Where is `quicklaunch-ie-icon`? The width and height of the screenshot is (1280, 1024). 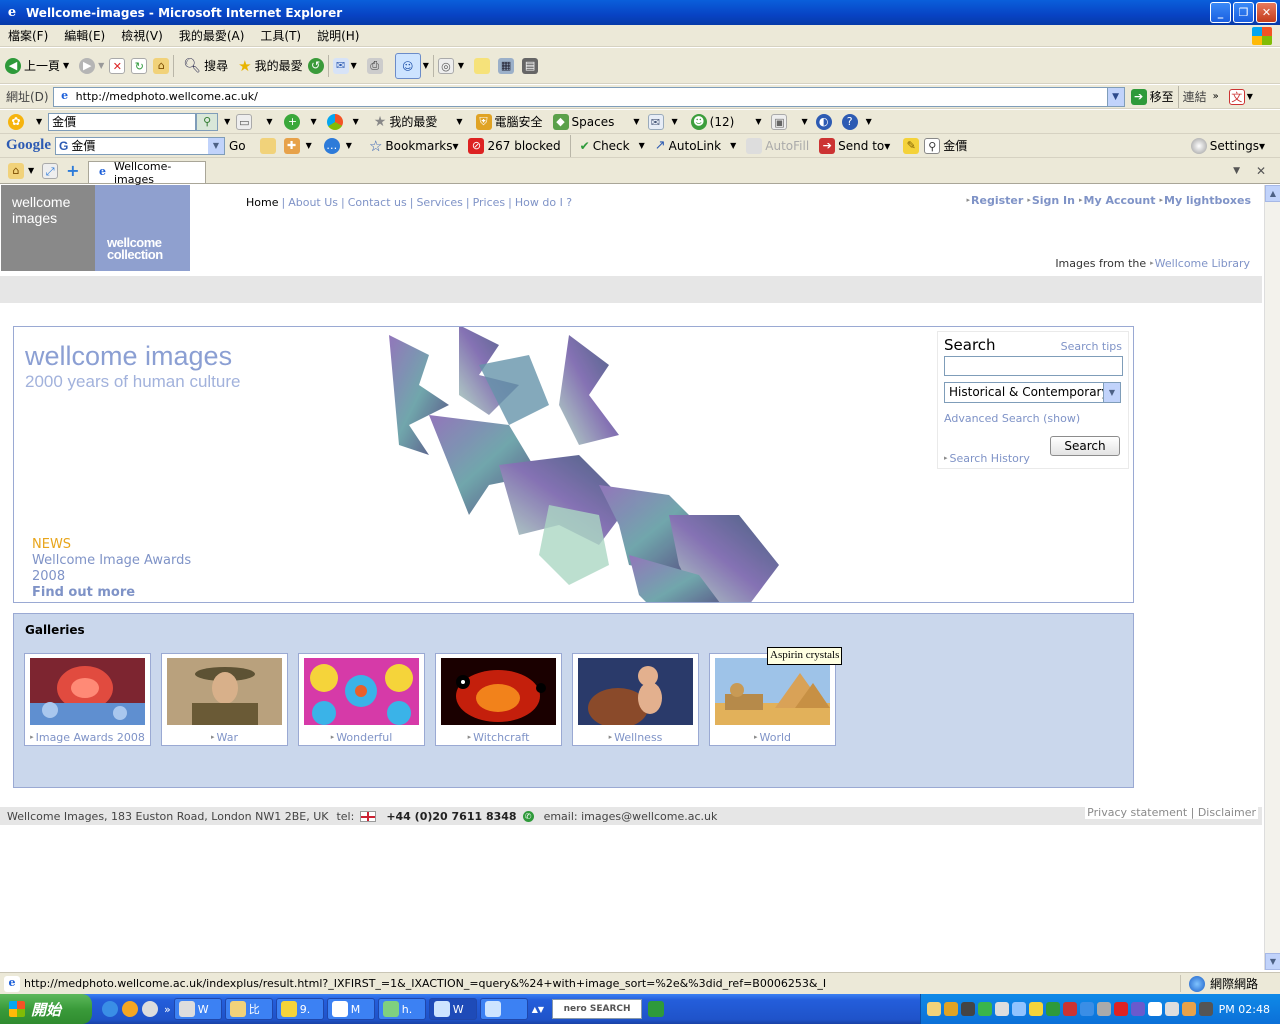
quicklaunch-ie-icon is located at coordinates (110, 1009).